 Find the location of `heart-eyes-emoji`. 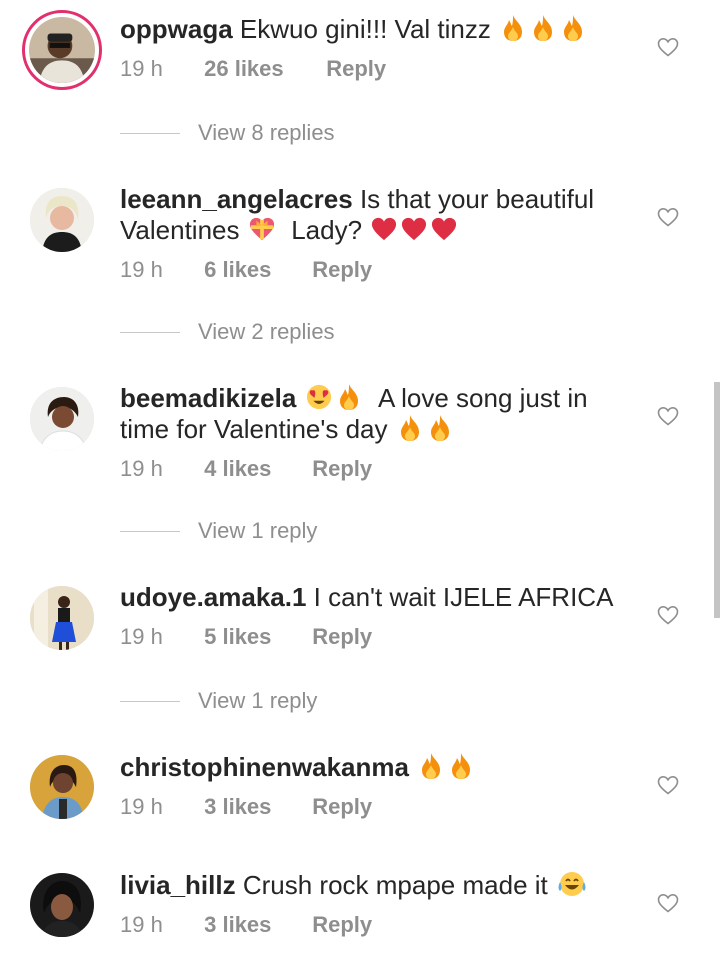

heart-eyes-emoji is located at coordinates (319, 397).